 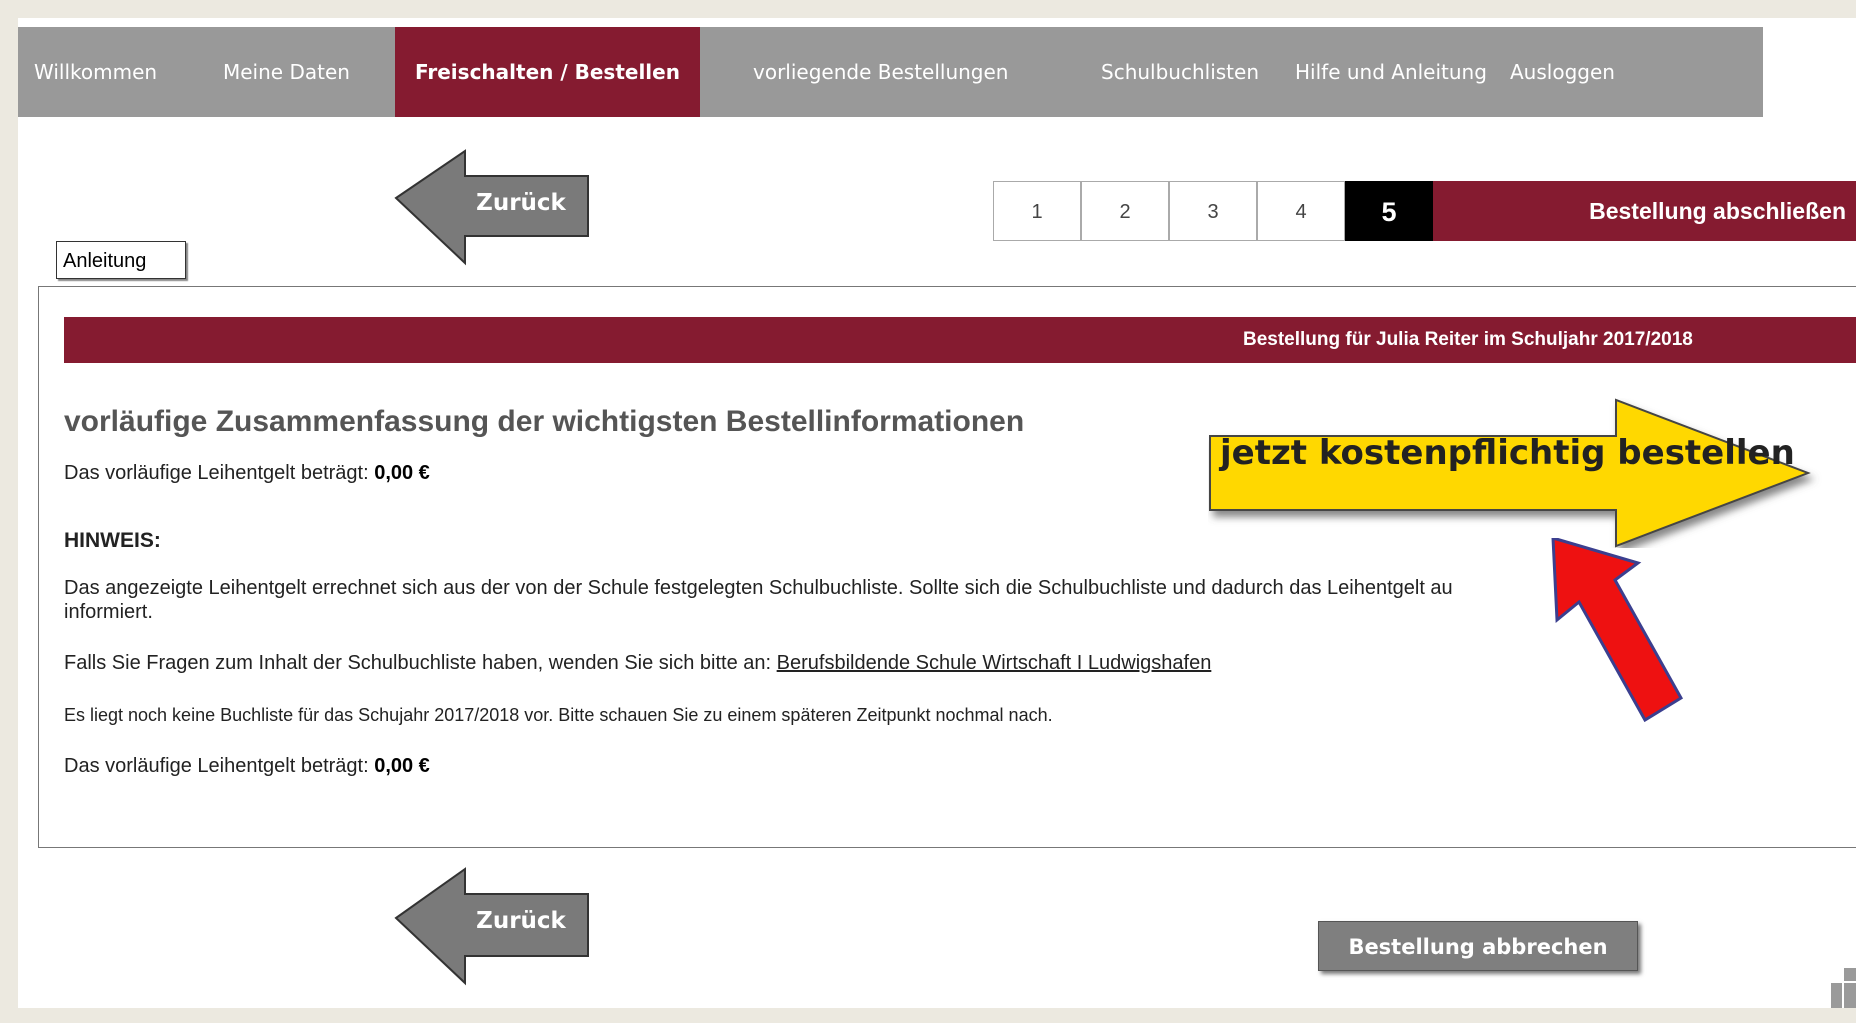 What do you see at coordinates (1180, 72) in the screenshot?
I see `nav-item-schulbuchlisten: Schulbuchlisten` at bounding box center [1180, 72].